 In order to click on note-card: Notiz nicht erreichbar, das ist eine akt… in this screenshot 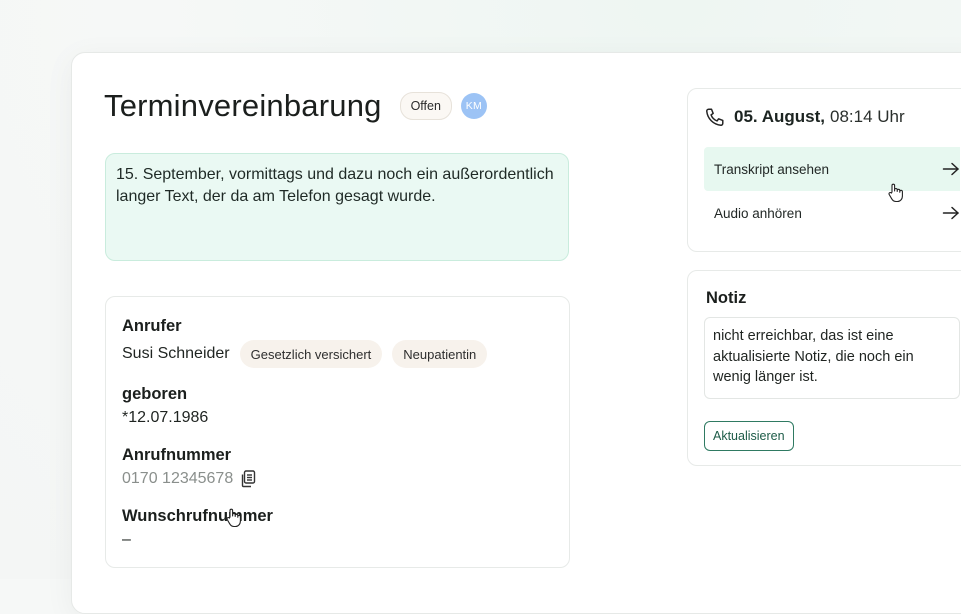, I will do `click(824, 368)`.